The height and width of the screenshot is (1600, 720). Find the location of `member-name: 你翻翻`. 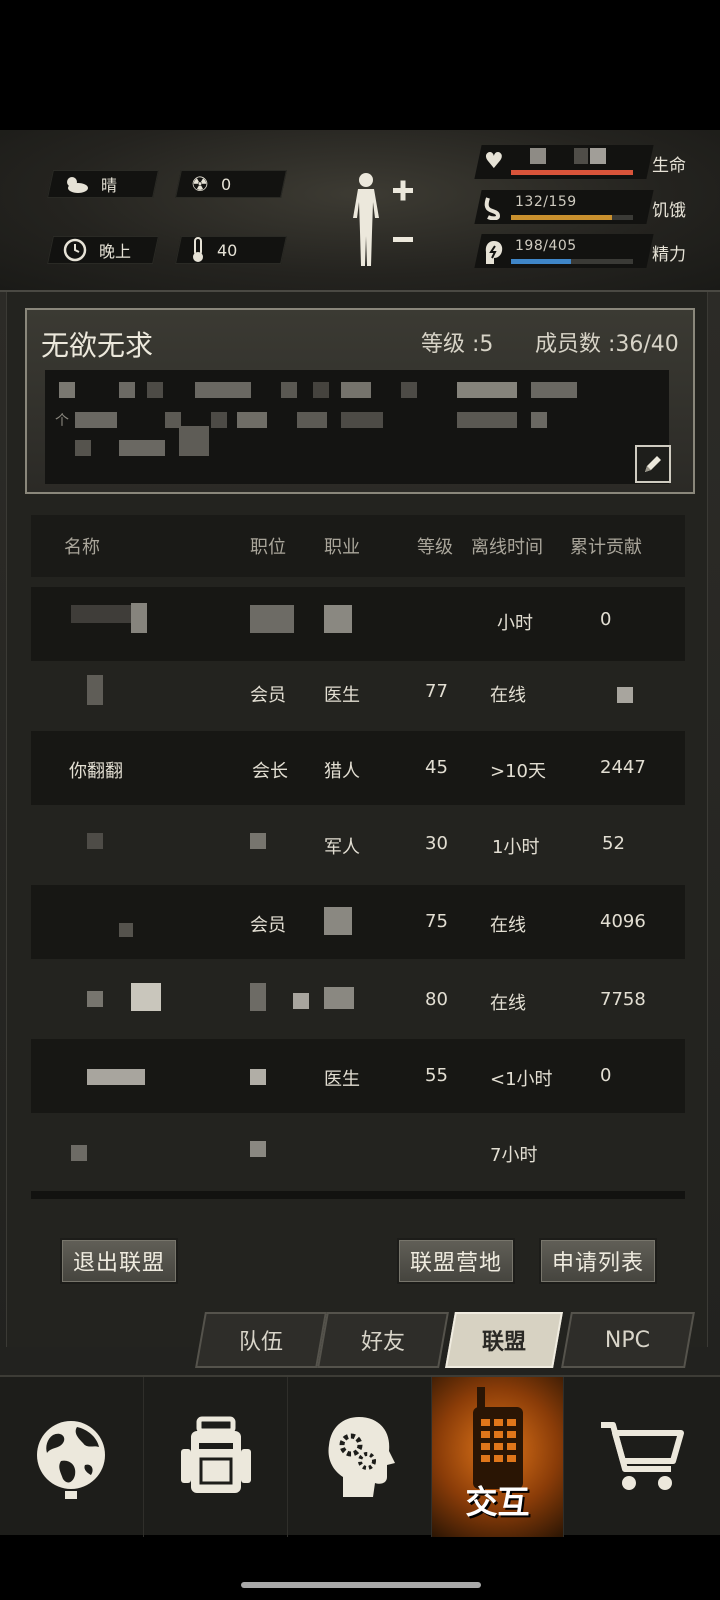

member-name: 你翻翻 is located at coordinates (96, 771).